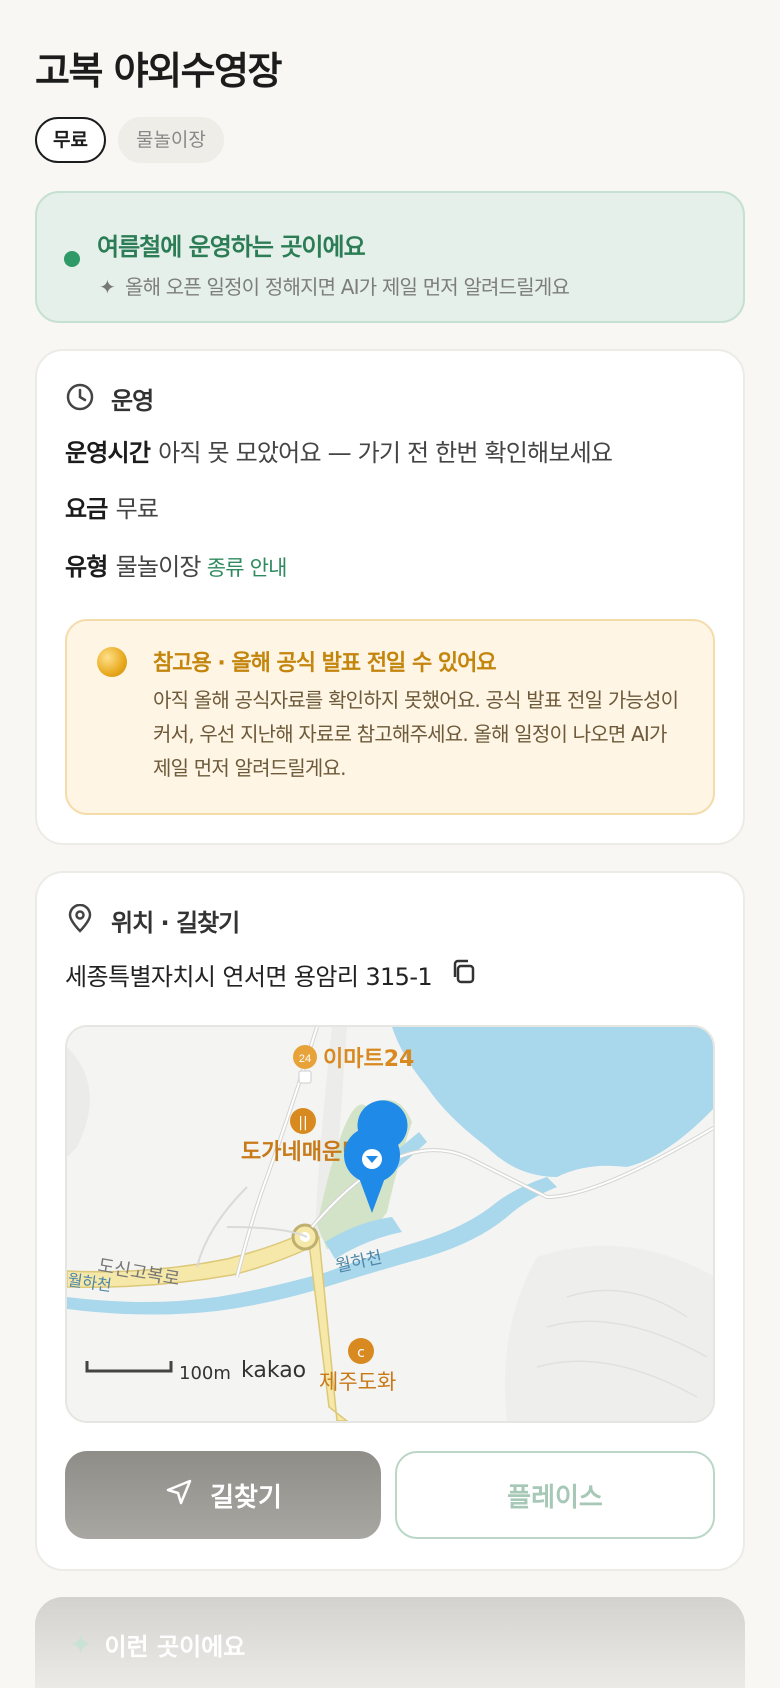 The height and width of the screenshot is (1688, 780). What do you see at coordinates (361, 1353) in the screenshot?
I see `svg-text: c` at bounding box center [361, 1353].